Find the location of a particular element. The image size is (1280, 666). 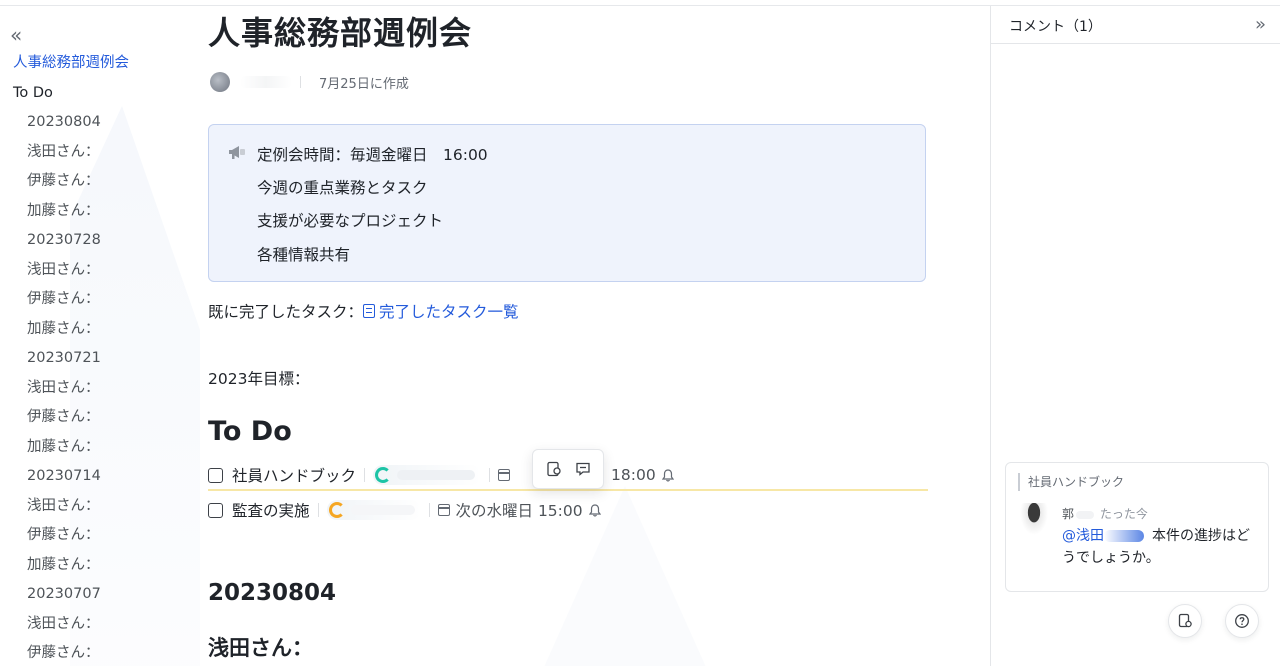

outline-item: 20230714 is located at coordinates (100, 481).